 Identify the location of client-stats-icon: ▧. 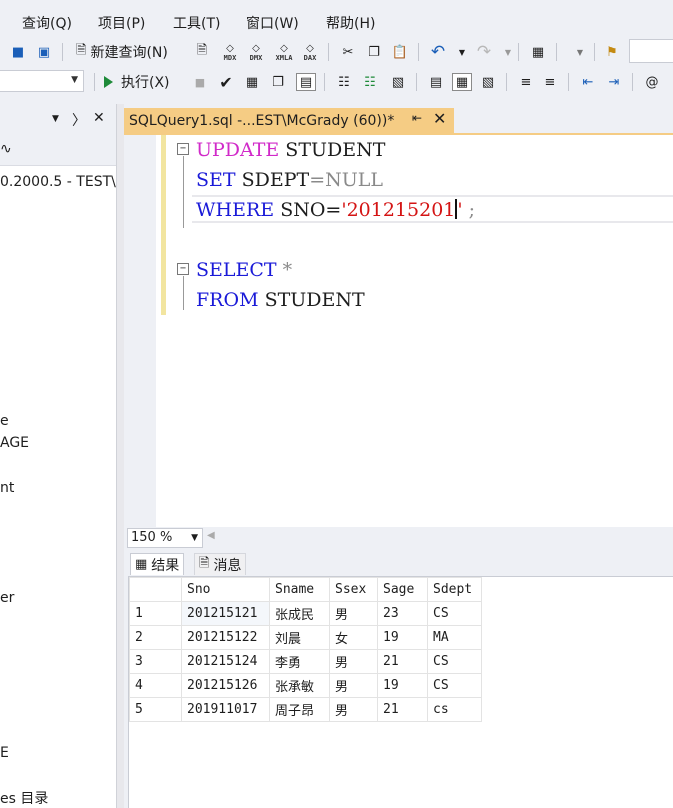
(398, 82).